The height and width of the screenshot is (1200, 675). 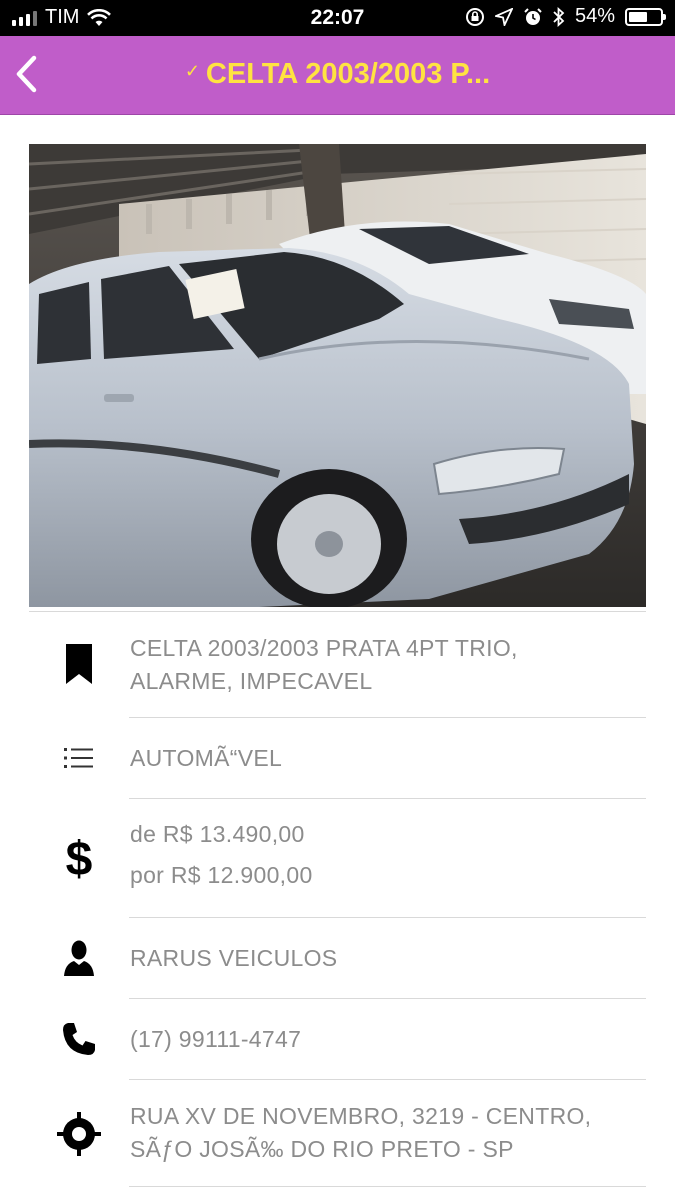 I want to click on battery-percent: 54%, so click(x=594, y=16).